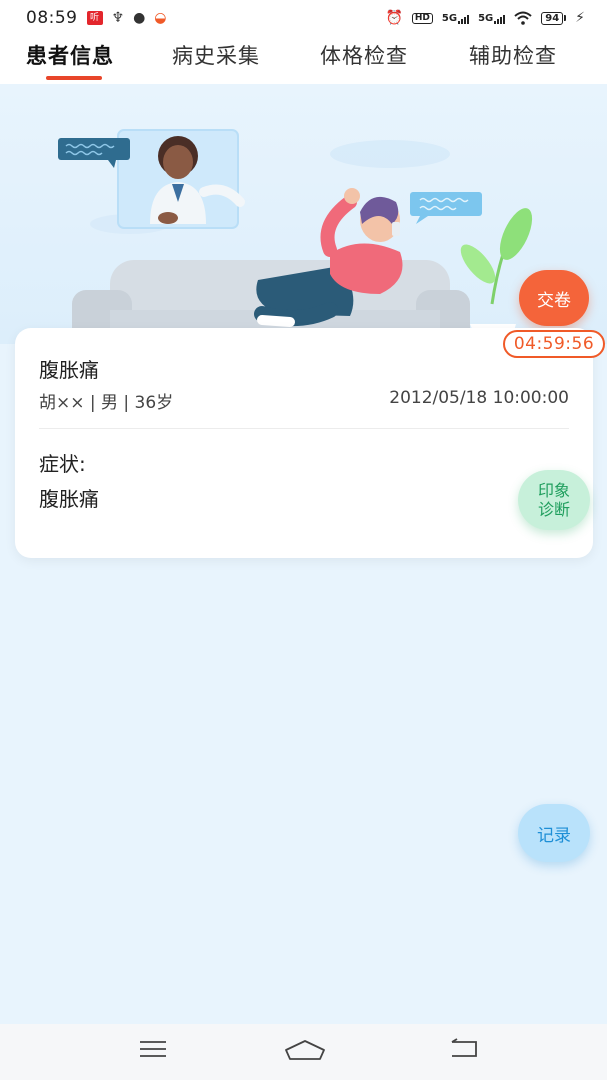 The height and width of the screenshot is (1080, 607). Describe the element at coordinates (394, 18) in the screenshot. I see `alarm-icon: ⏰` at that location.